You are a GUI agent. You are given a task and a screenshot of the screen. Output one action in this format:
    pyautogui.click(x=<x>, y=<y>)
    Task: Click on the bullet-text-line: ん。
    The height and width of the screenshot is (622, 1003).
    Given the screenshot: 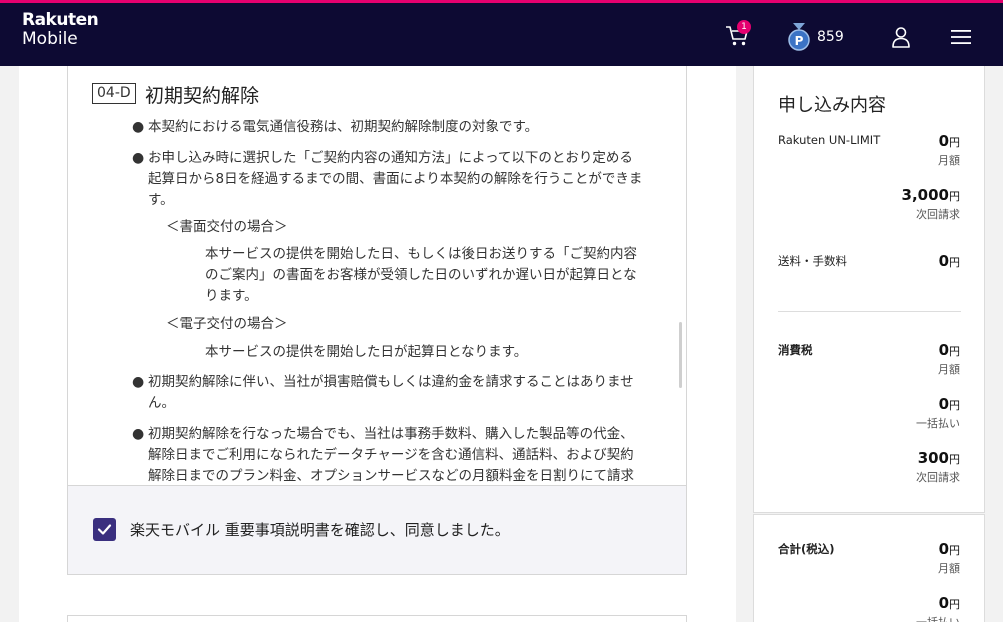 What is the action you would take?
    pyautogui.click(x=161, y=403)
    